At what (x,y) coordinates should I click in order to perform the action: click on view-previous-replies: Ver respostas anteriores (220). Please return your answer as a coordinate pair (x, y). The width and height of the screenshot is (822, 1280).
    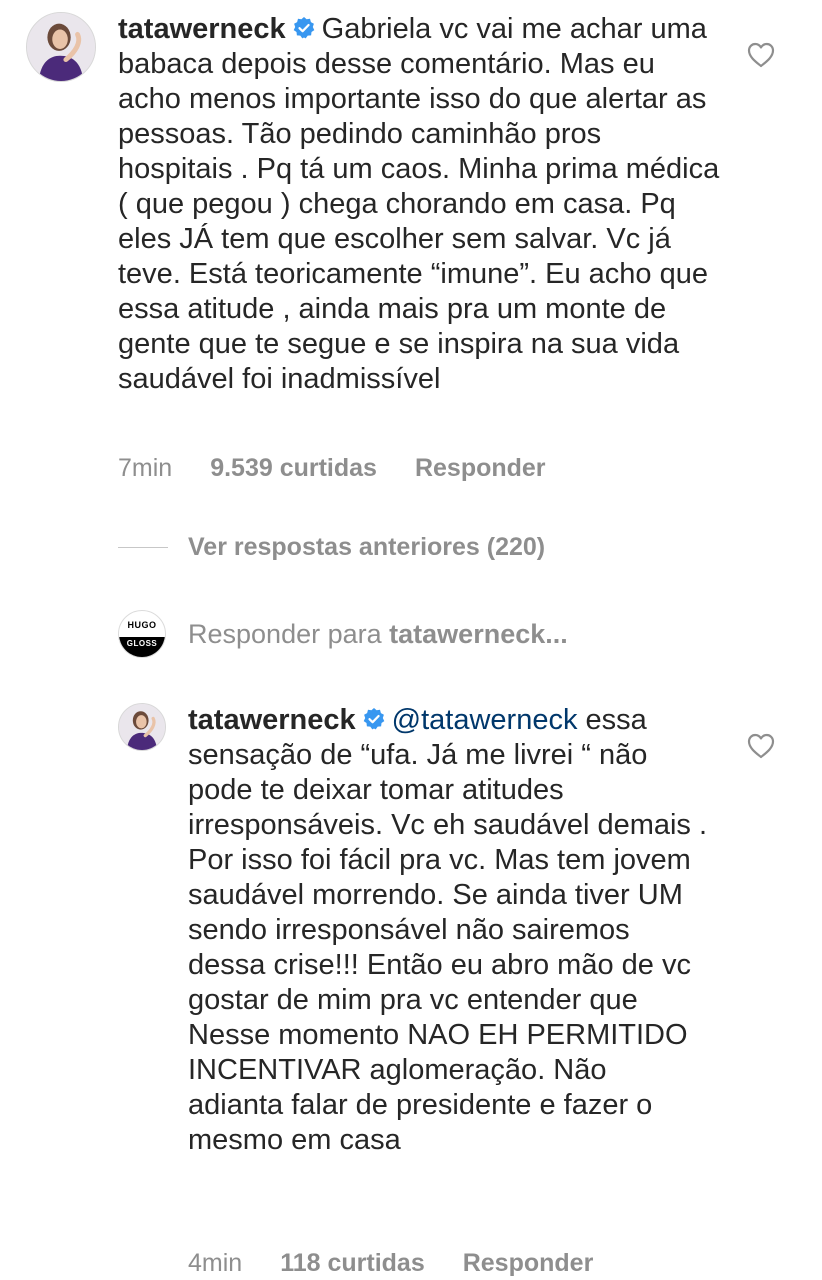
    Looking at the image, I should click on (331, 547).